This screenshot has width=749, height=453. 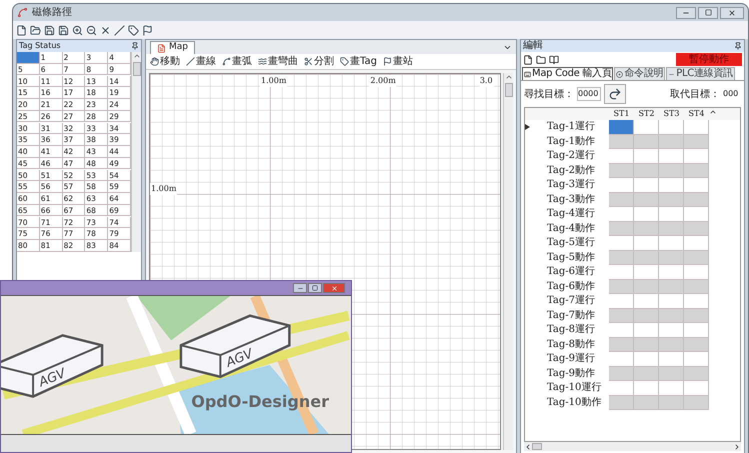 I want to click on editor-tab: 命令說明, so click(x=640, y=73).